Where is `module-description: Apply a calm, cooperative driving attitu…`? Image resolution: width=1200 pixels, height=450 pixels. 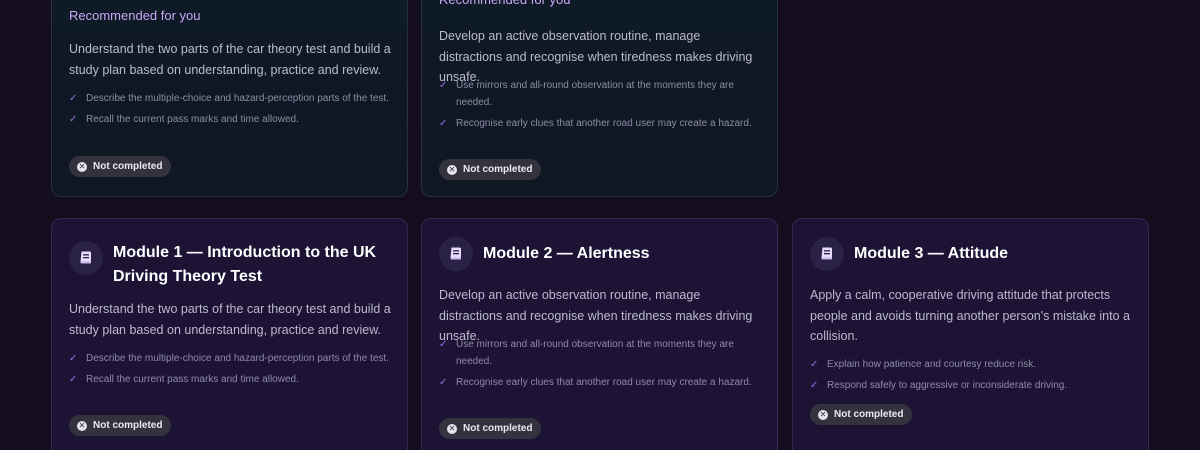
module-description: Apply a calm, cooperative driving attitu… is located at coordinates (970, 315).